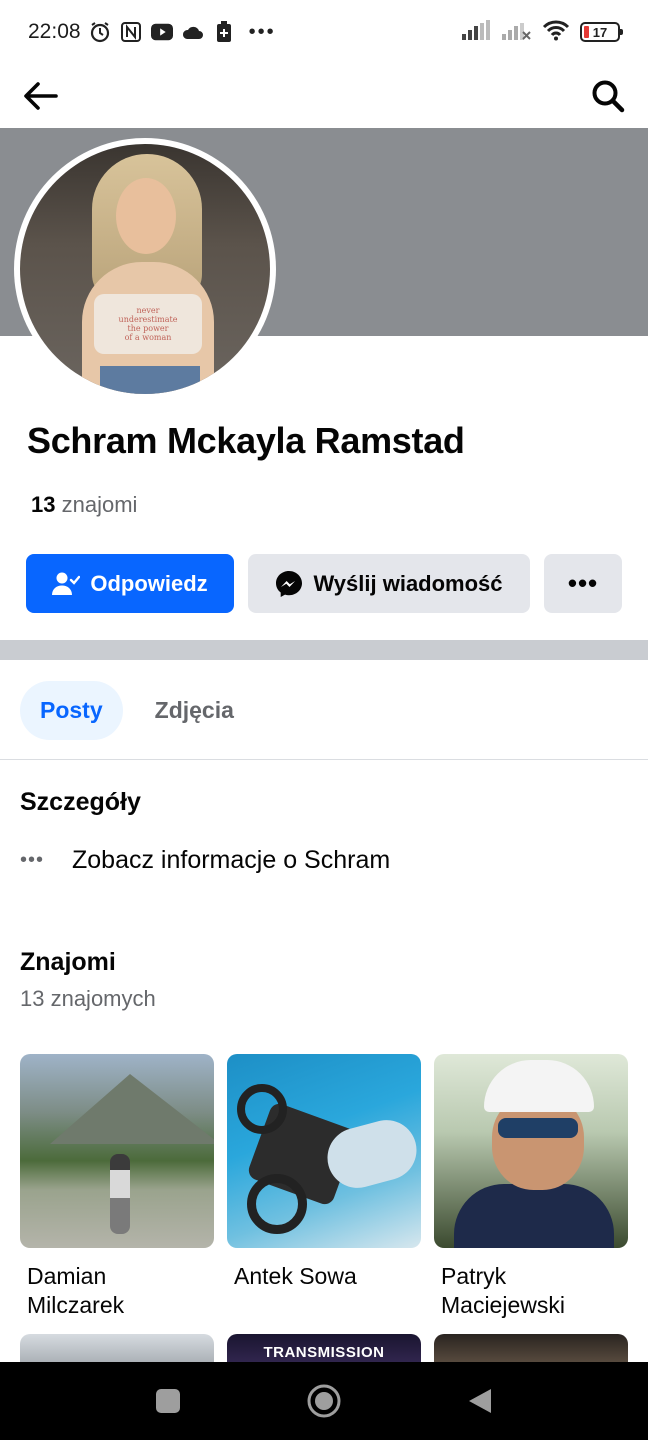 The height and width of the screenshot is (1440, 648). I want to click on friends-subtitle: 13 znajomych, so click(88, 998).